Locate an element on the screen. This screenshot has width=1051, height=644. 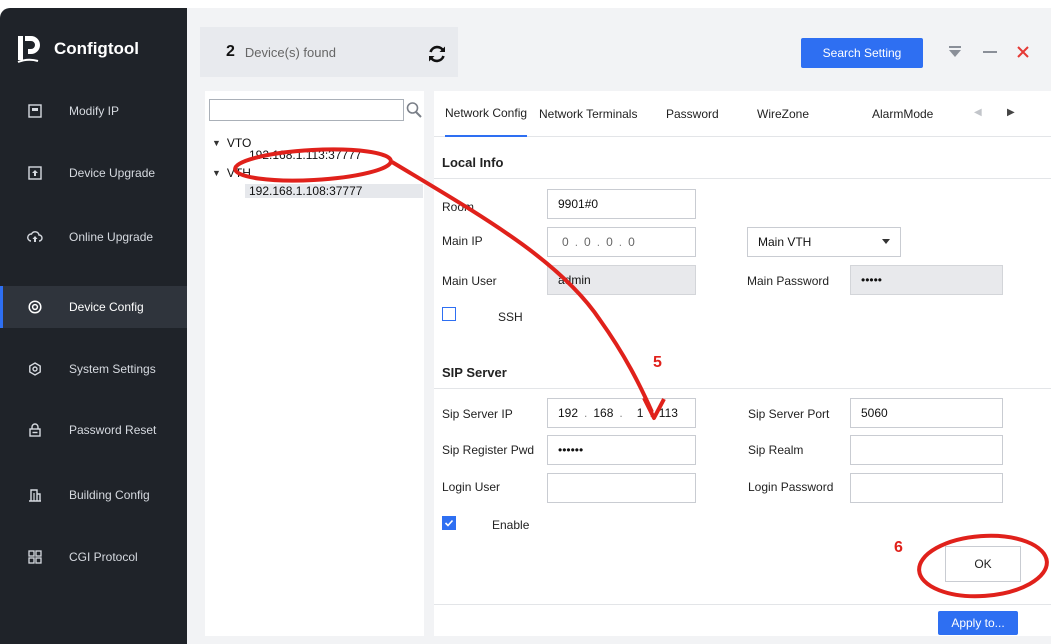
ssh-label: SSH is located at coordinates (510, 317).